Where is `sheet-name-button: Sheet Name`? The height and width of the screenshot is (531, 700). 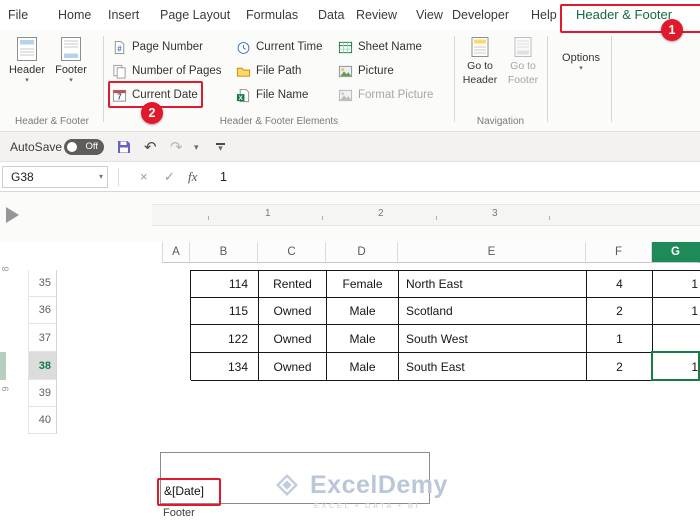
sheet-name-button: Sheet Name is located at coordinates (380, 47).